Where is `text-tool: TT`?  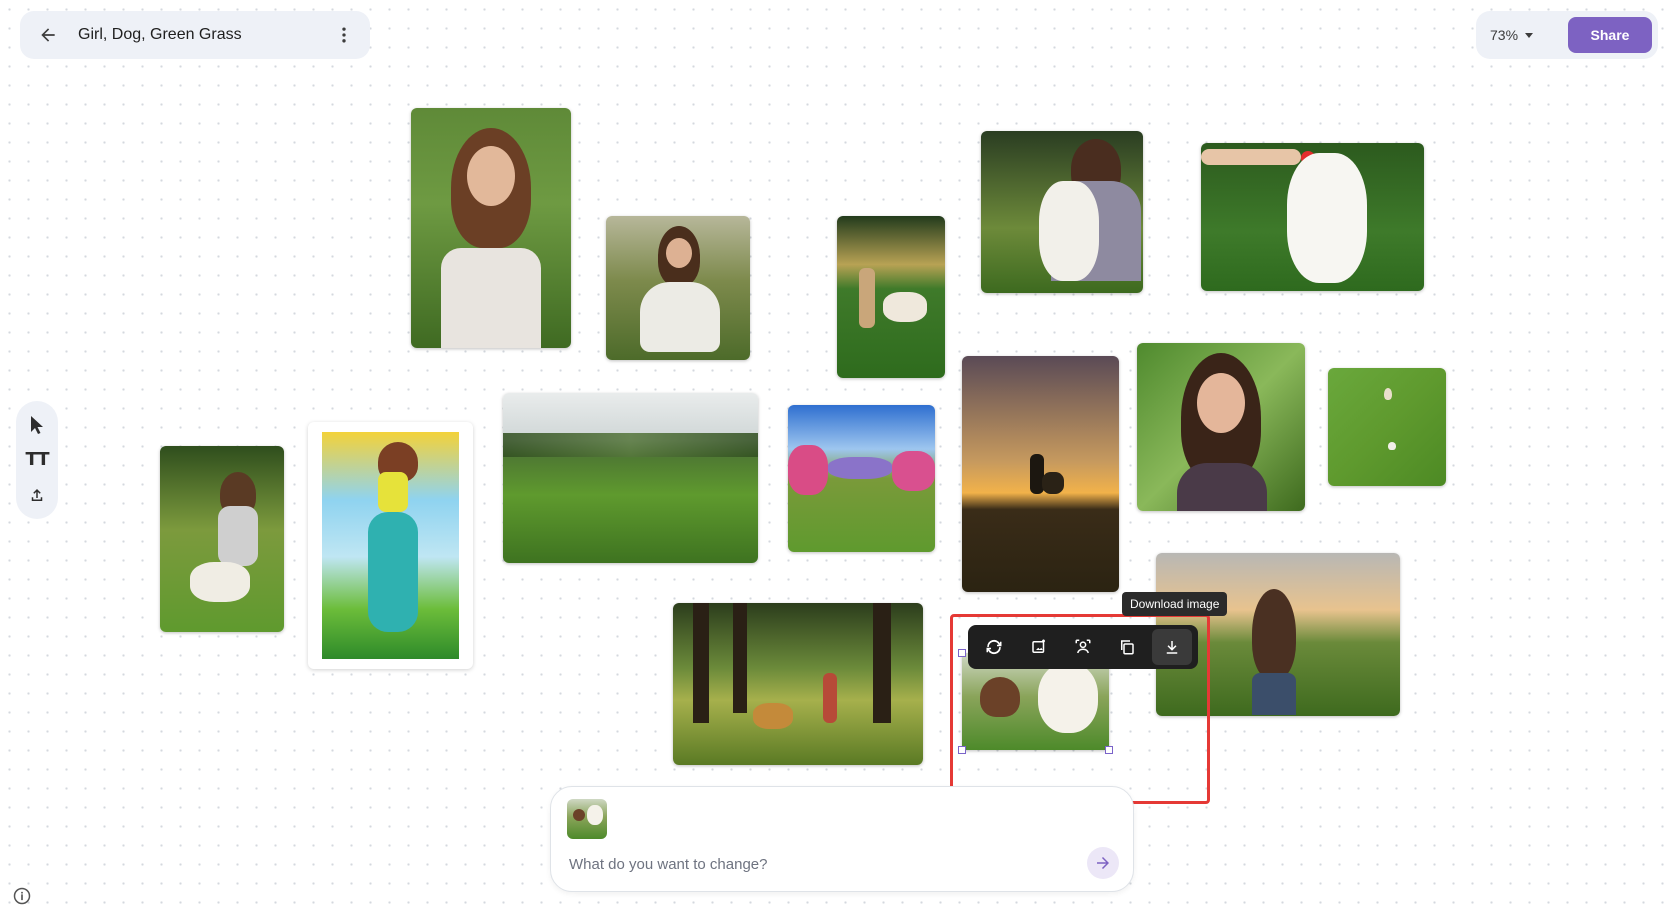 text-tool: TT is located at coordinates (37, 460).